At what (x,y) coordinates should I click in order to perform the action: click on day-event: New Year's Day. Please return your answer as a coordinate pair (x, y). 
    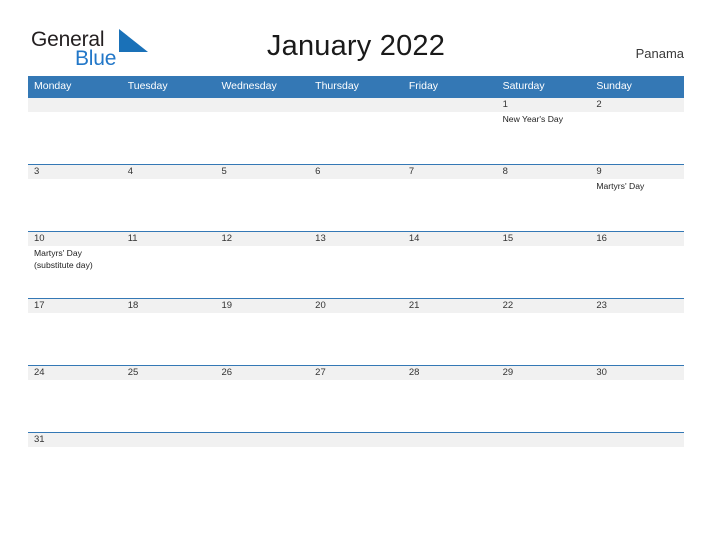
    Looking at the image, I should click on (532, 119).